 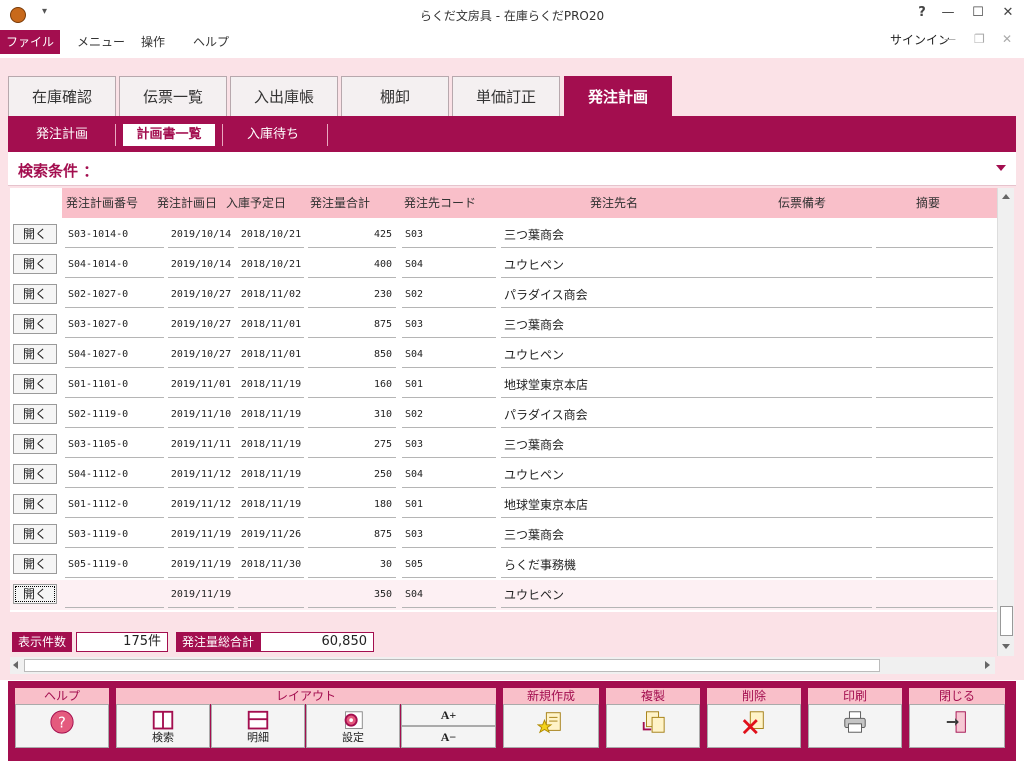 What do you see at coordinates (218, 642) in the screenshot?
I see `sum-label: 発注量総合計` at bounding box center [218, 642].